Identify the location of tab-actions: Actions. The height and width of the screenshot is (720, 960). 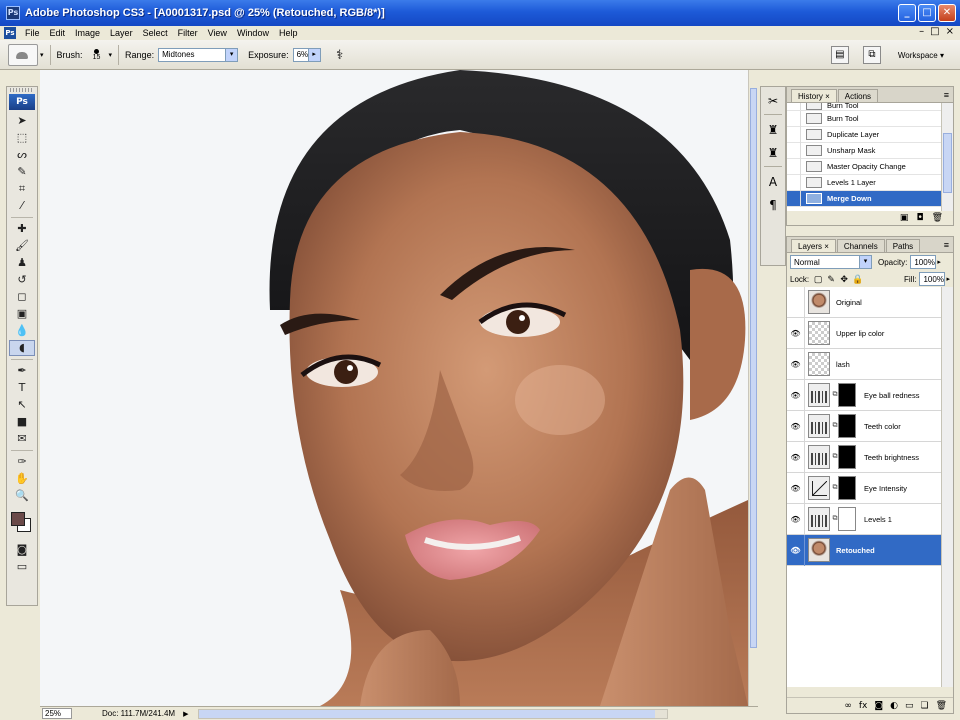
(858, 95).